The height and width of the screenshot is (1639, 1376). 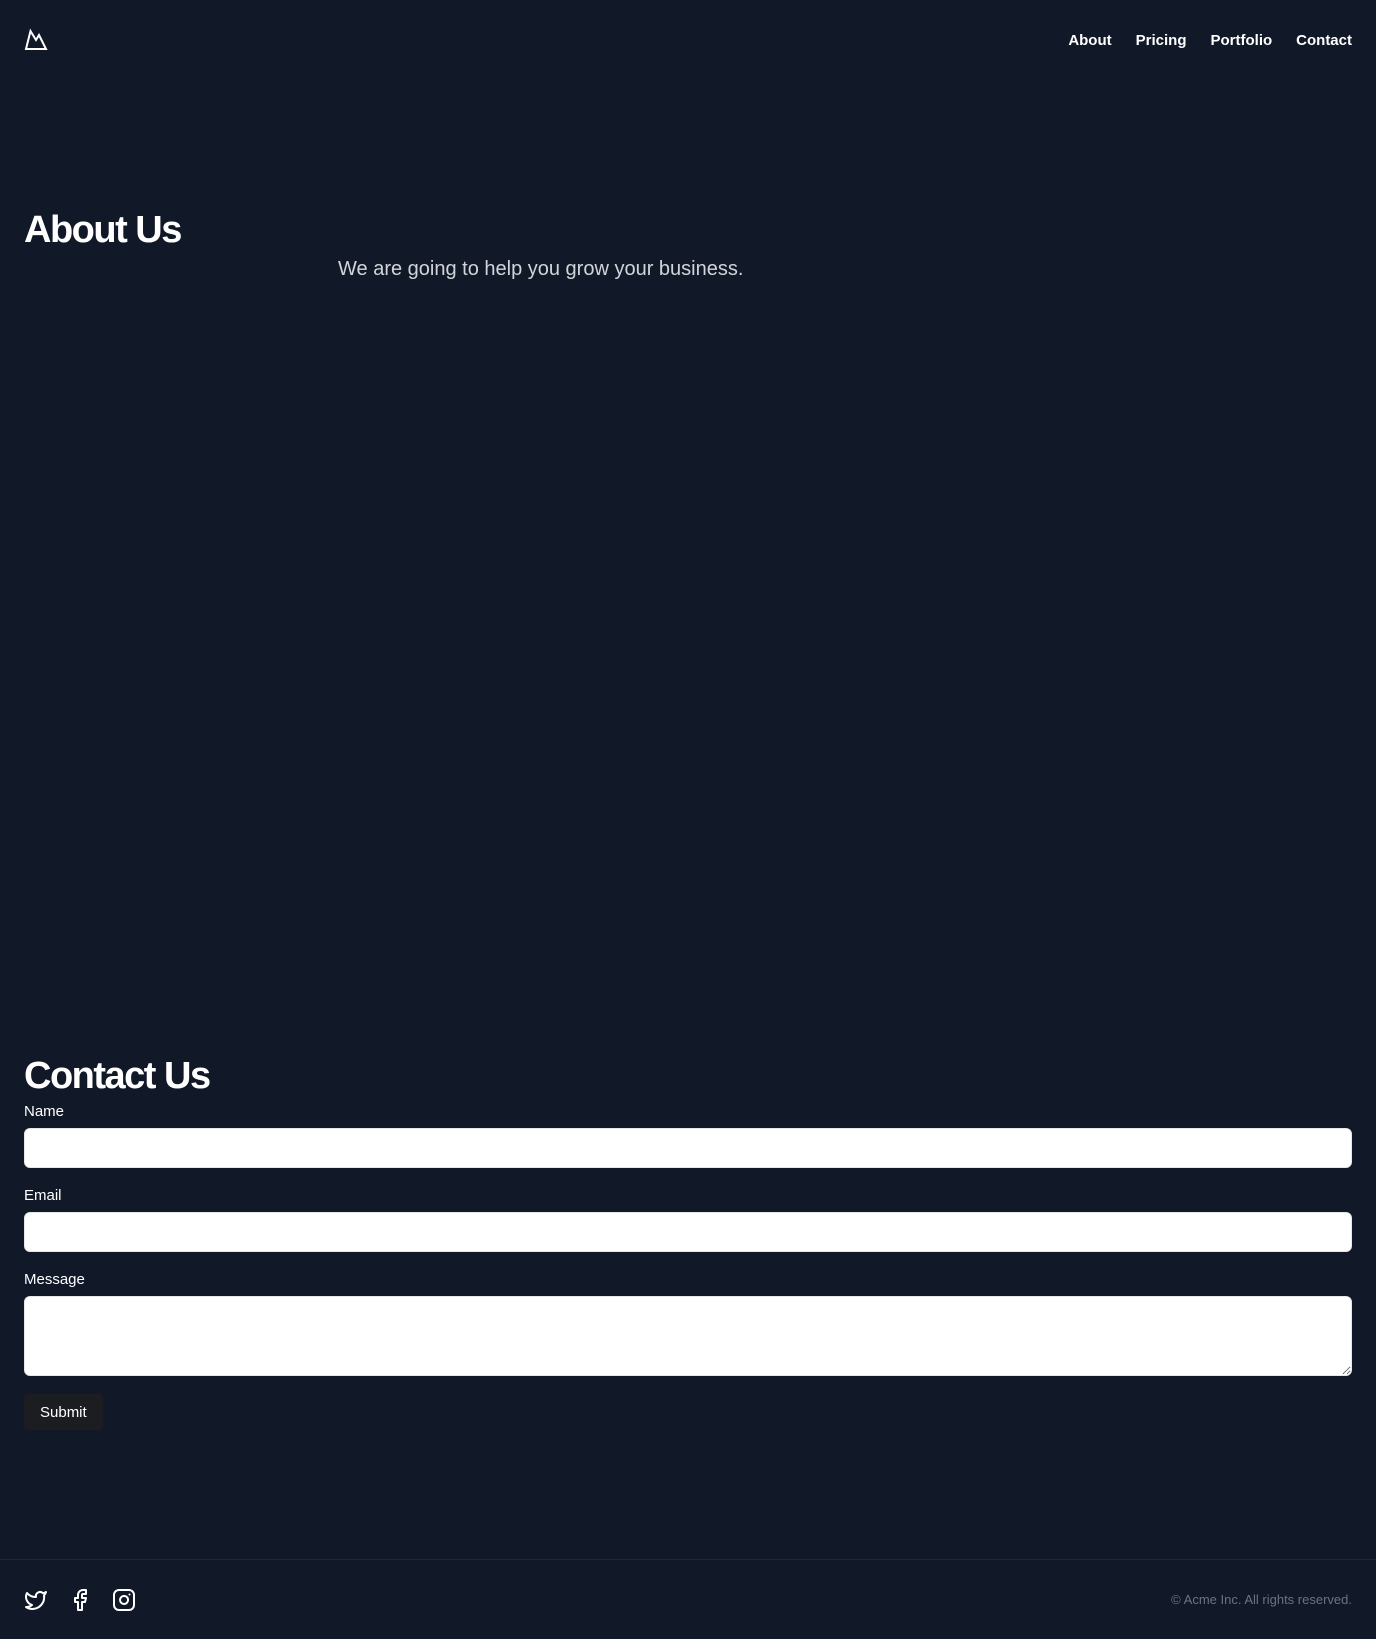 What do you see at coordinates (63, 1412) in the screenshot?
I see `submit-button: Submit` at bounding box center [63, 1412].